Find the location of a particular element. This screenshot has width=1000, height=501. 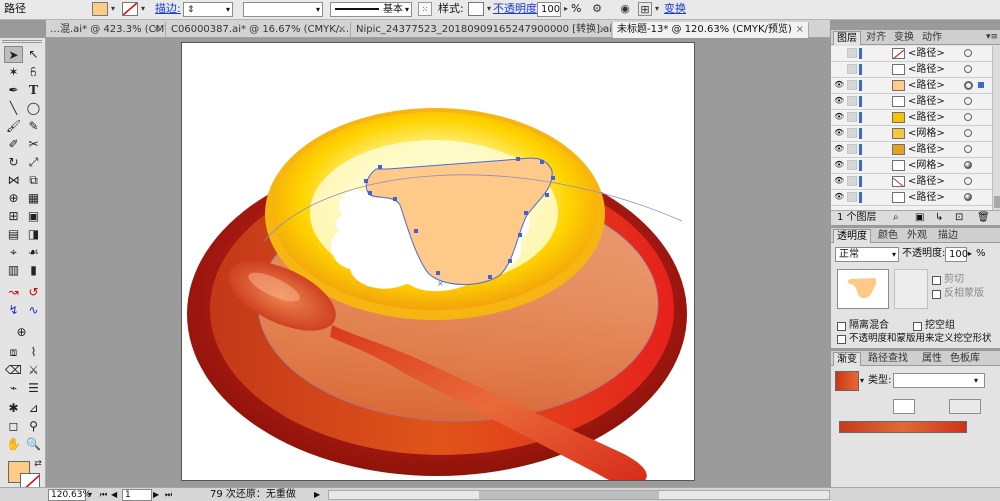

arc-tool-icon: ☰ is located at coordinates (33, 388).